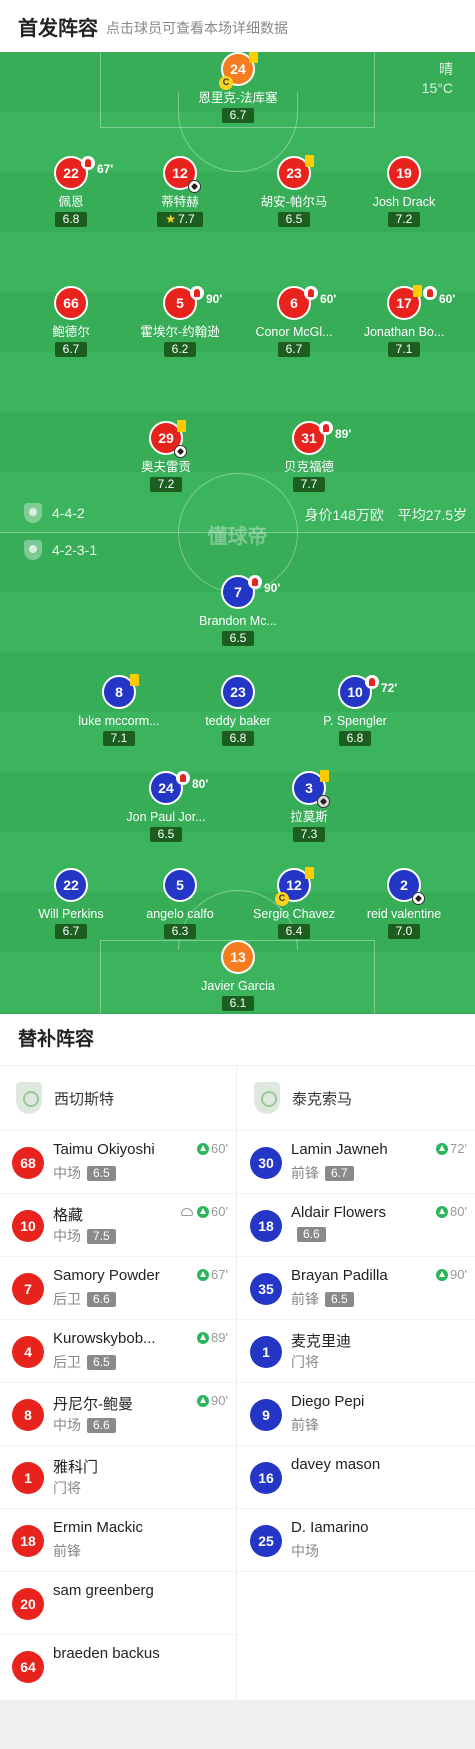 This screenshot has width=475, height=1749. What do you see at coordinates (237, 1040) in the screenshot?
I see `substitutes-title: 替补阵容` at bounding box center [237, 1040].